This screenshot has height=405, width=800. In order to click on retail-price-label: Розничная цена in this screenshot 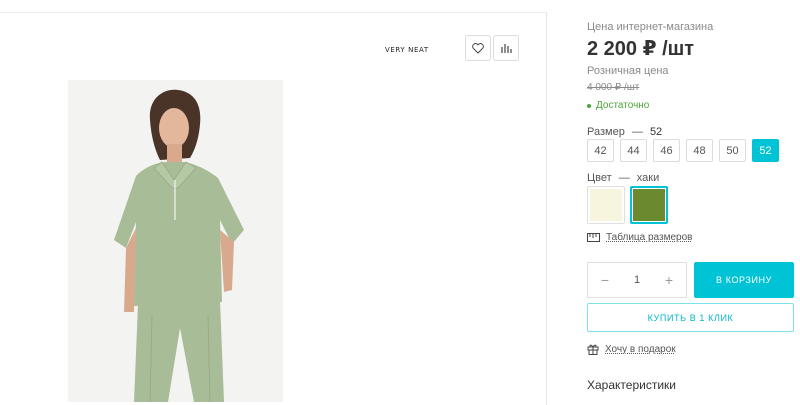, I will do `click(628, 71)`.